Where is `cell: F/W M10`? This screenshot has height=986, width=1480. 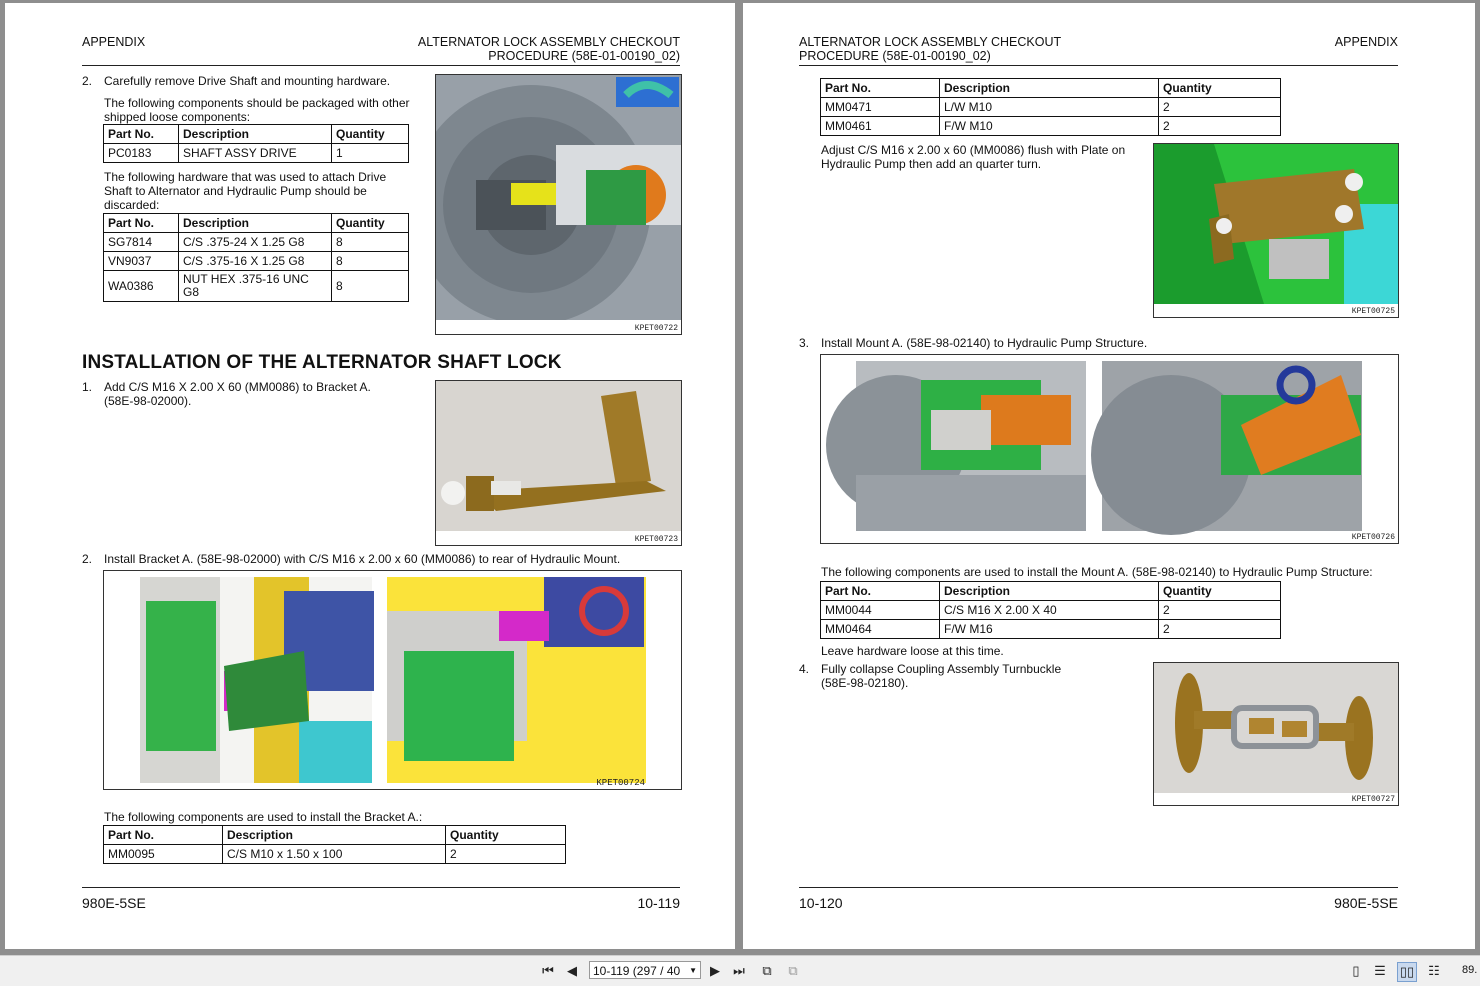 cell: F/W M10 is located at coordinates (1049, 126).